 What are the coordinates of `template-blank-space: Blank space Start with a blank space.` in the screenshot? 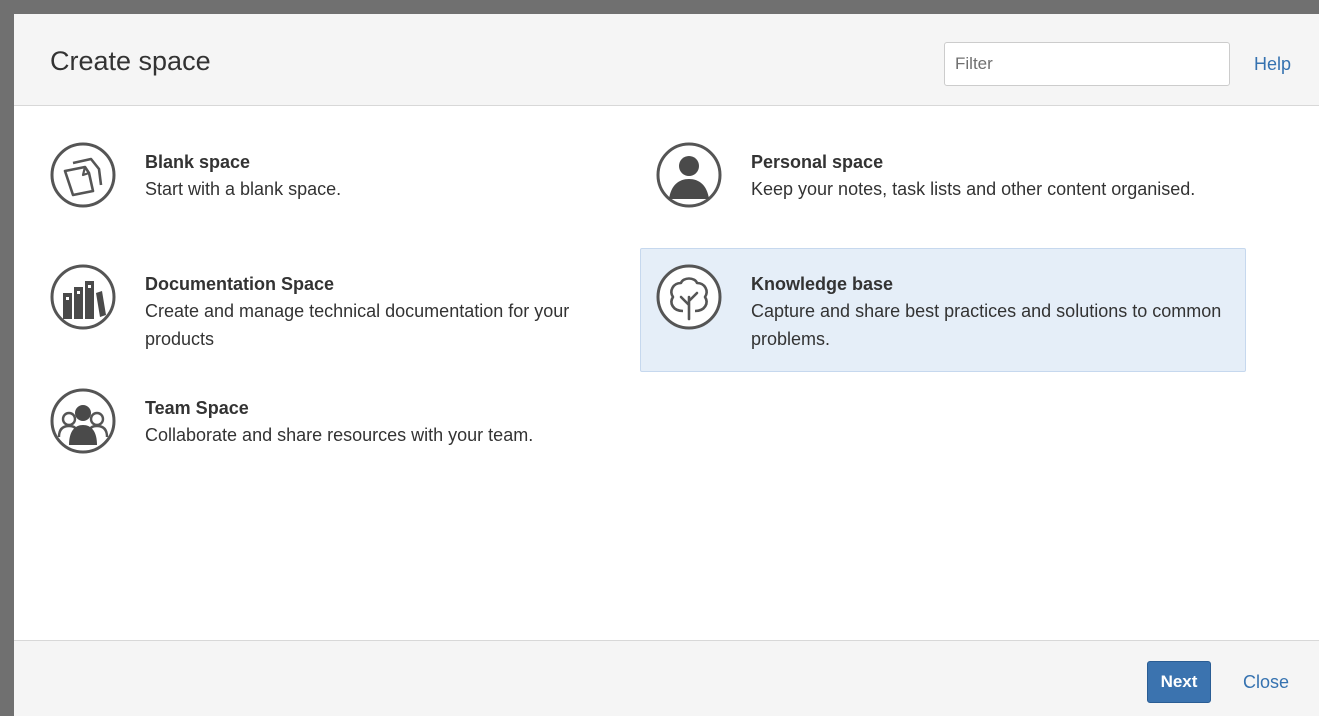 It's located at (342, 190).